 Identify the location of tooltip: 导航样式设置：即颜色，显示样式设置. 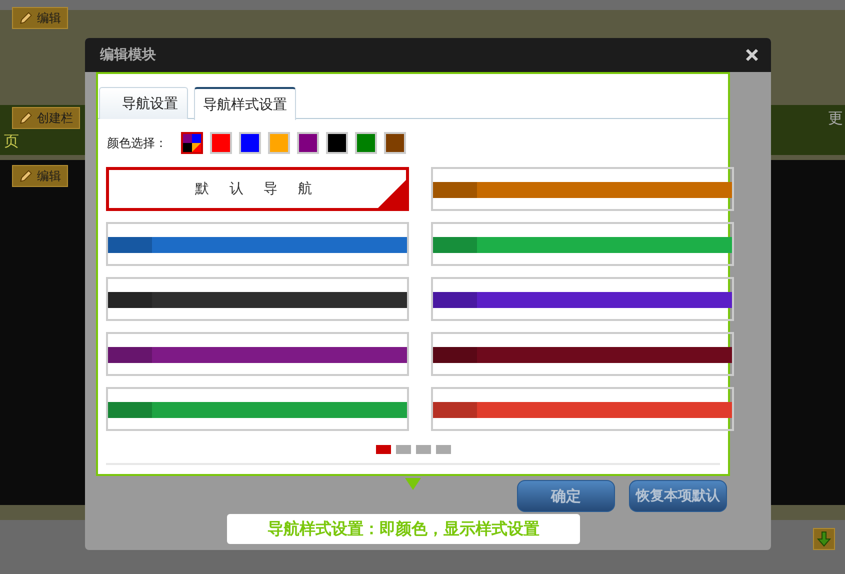
(403, 529).